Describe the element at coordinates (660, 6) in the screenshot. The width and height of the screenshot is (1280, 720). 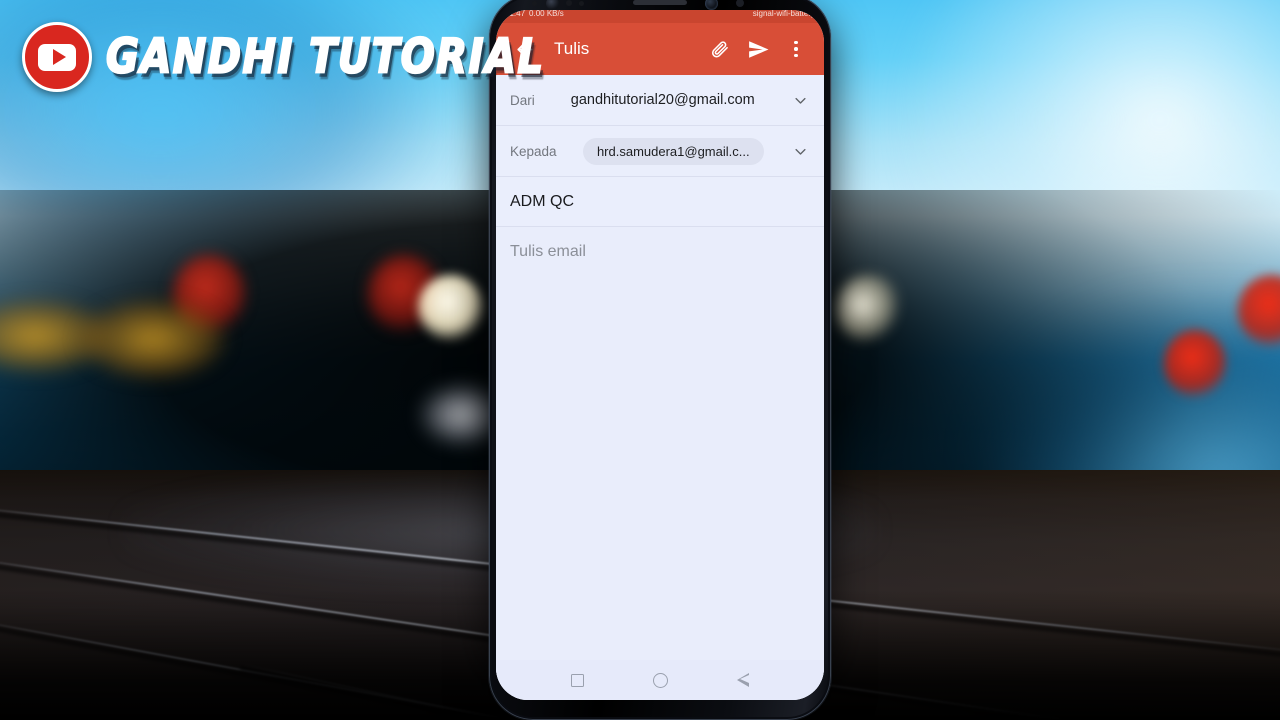
I see `phone-top-hardware` at that location.